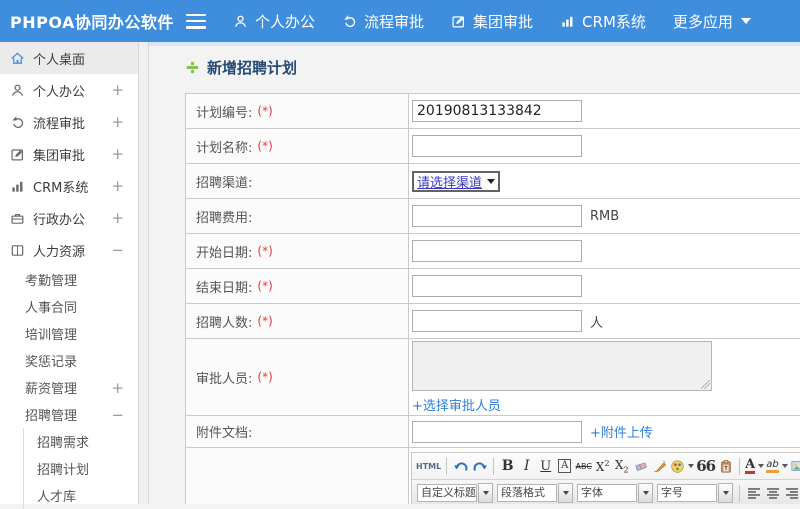 Image resolution: width=800 pixels, height=509 pixels. What do you see at coordinates (479, 466) in the screenshot?
I see `editor-redo-button` at bounding box center [479, 466].